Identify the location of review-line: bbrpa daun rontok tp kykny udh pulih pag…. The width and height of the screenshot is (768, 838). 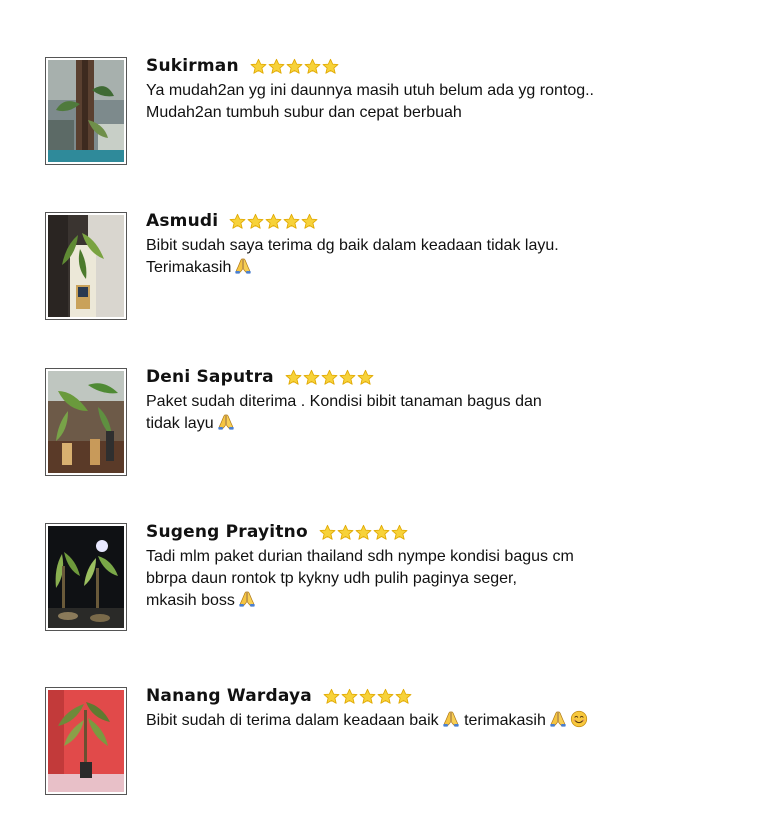
(331, 578).